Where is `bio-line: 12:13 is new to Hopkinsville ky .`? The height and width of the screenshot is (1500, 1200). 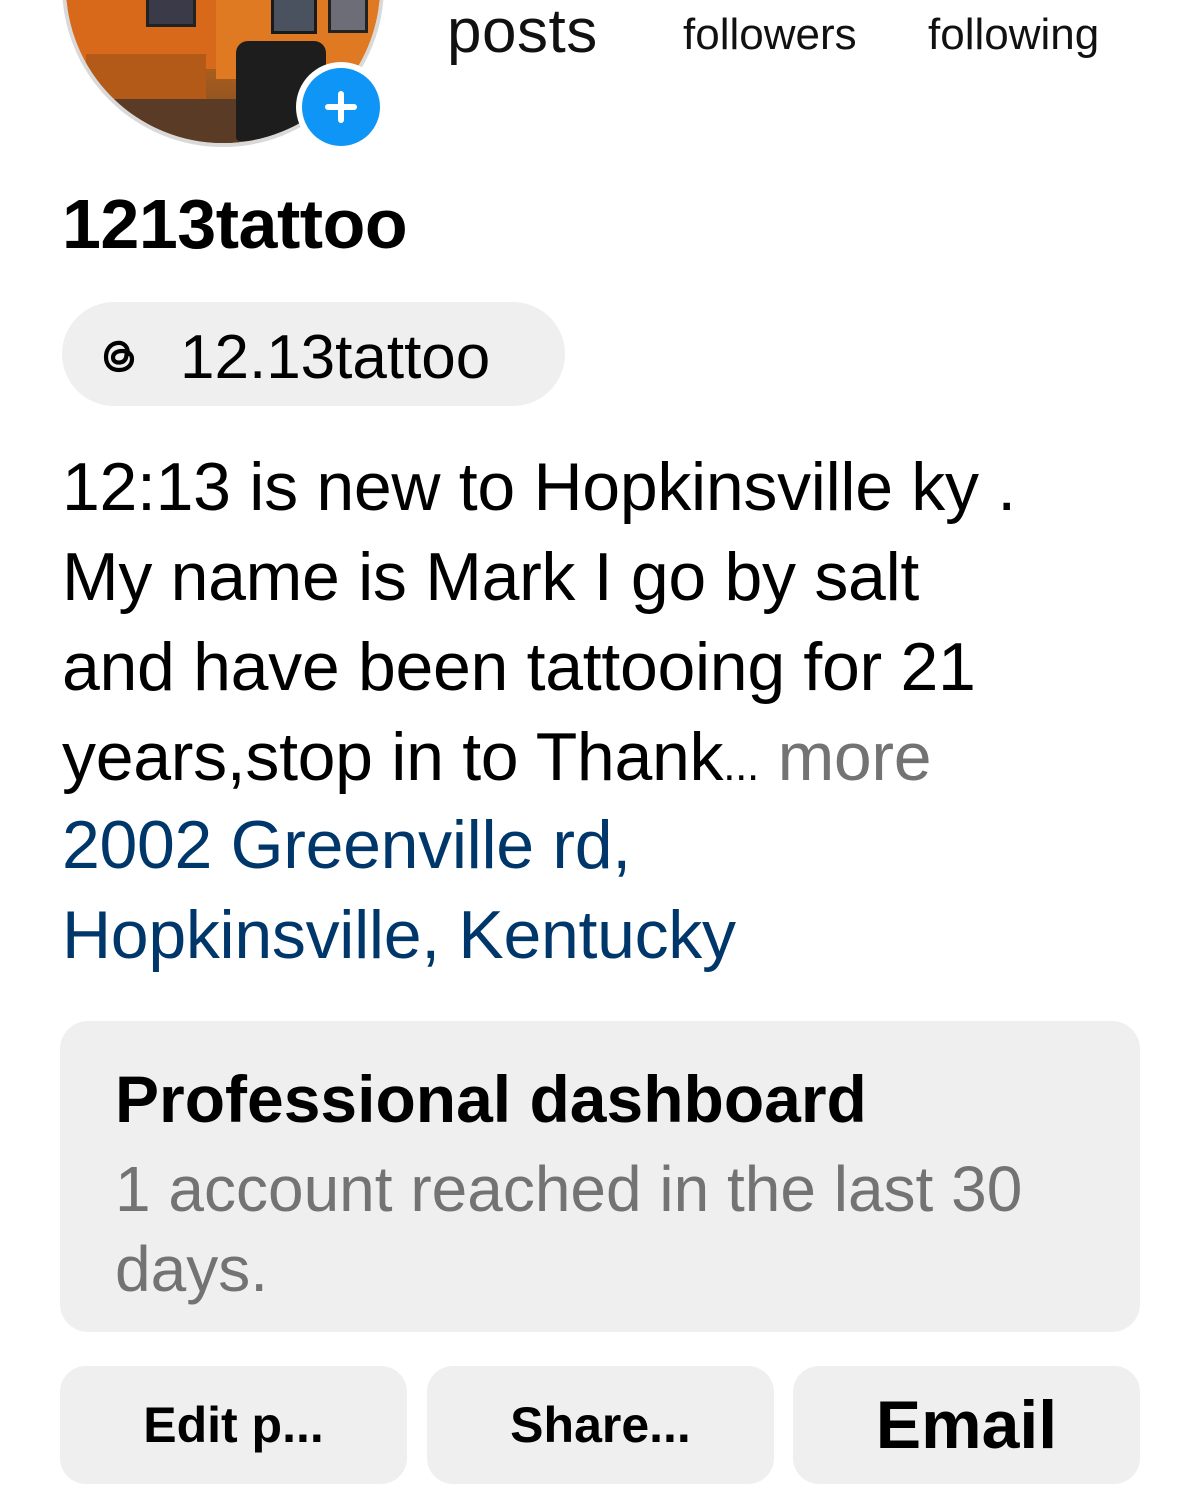 bio-line: 12:13 is new to Hopkinsville ky . is located at coordinates (539, 487).